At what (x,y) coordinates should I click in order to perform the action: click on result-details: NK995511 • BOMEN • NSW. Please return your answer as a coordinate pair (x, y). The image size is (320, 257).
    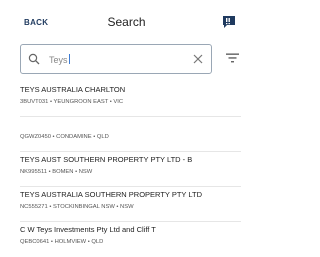
    Looking at the image, I should click on (56, 172).